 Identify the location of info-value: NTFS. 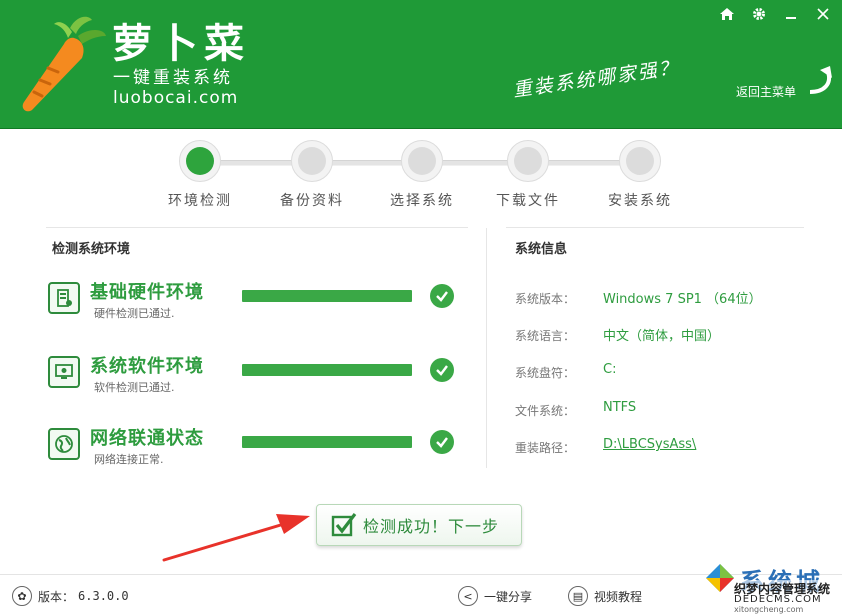
(620, 407).